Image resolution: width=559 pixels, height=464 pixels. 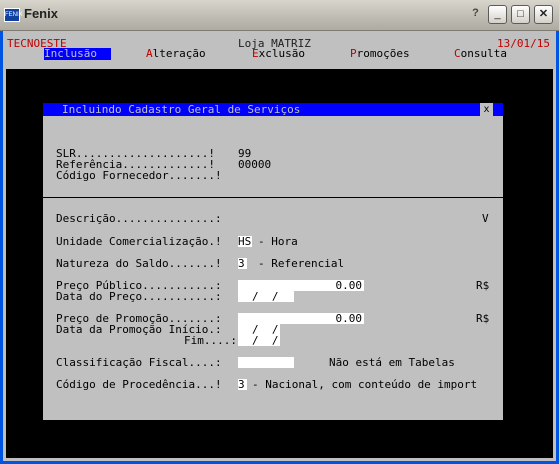 I want to click on data-preco-label: Data do Preço...........:, so click(x=139, y=296).